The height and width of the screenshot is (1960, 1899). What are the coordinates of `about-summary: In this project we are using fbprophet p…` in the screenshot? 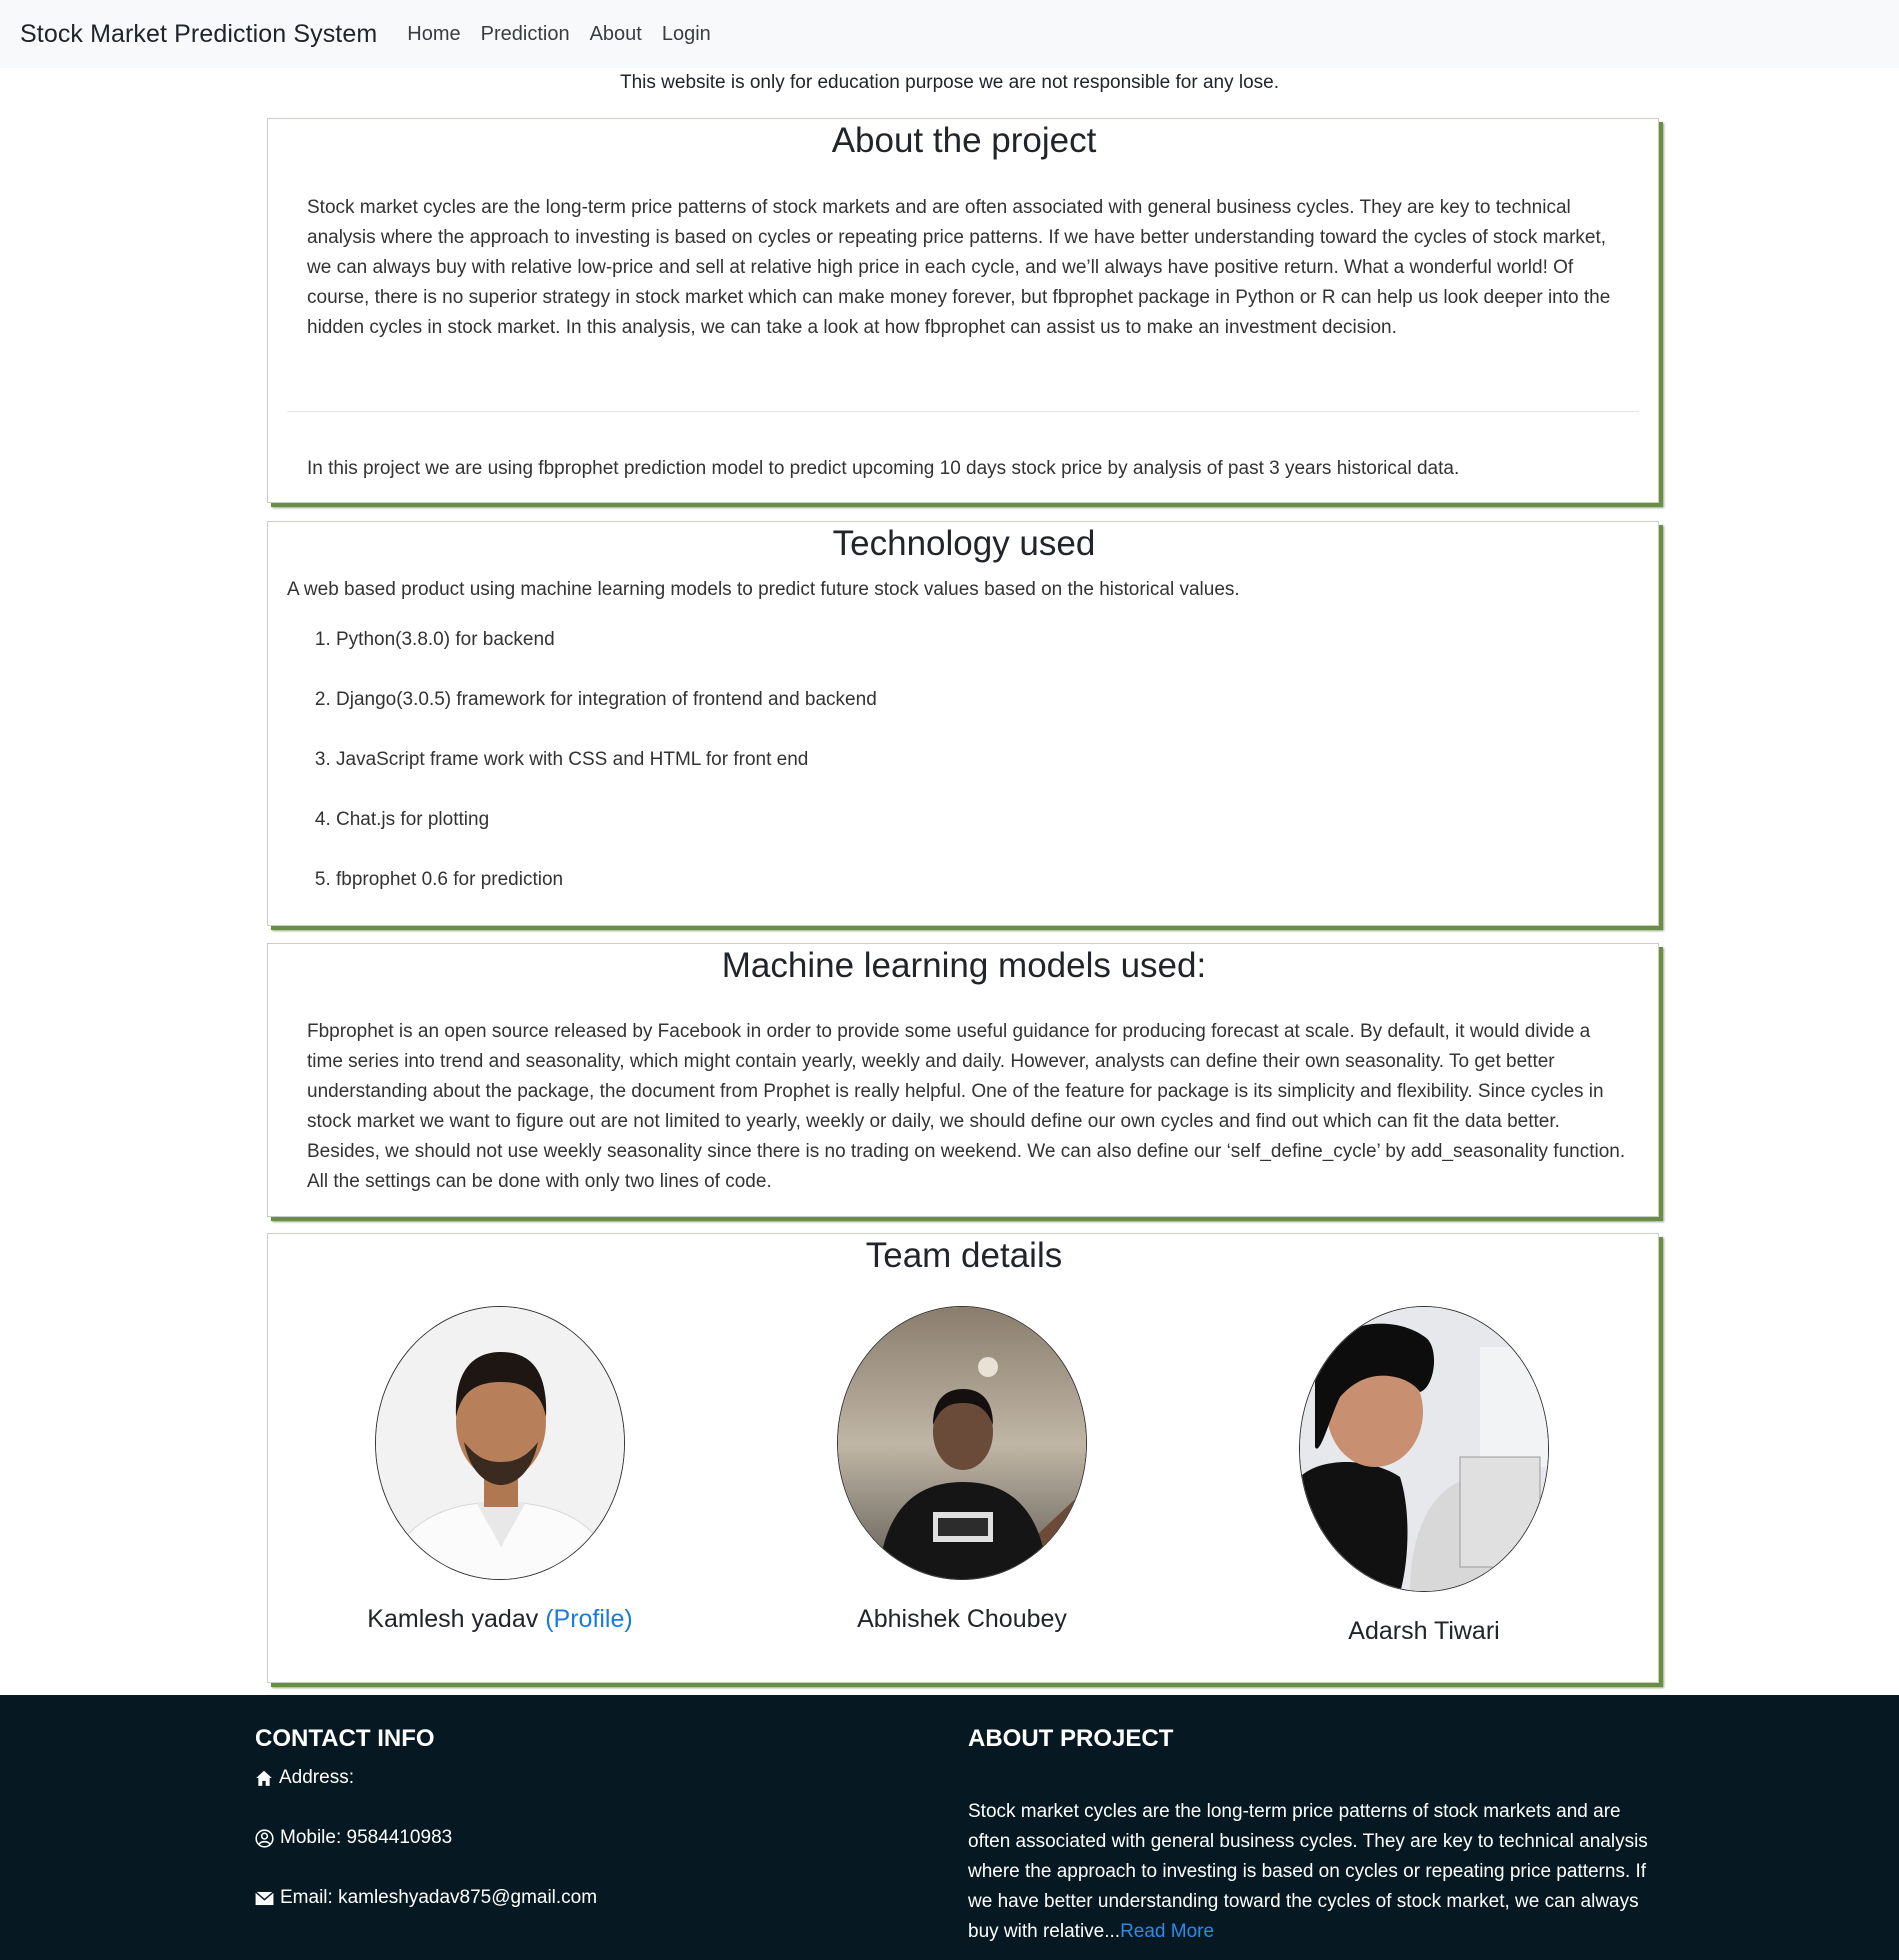 It's located at (883, 468).